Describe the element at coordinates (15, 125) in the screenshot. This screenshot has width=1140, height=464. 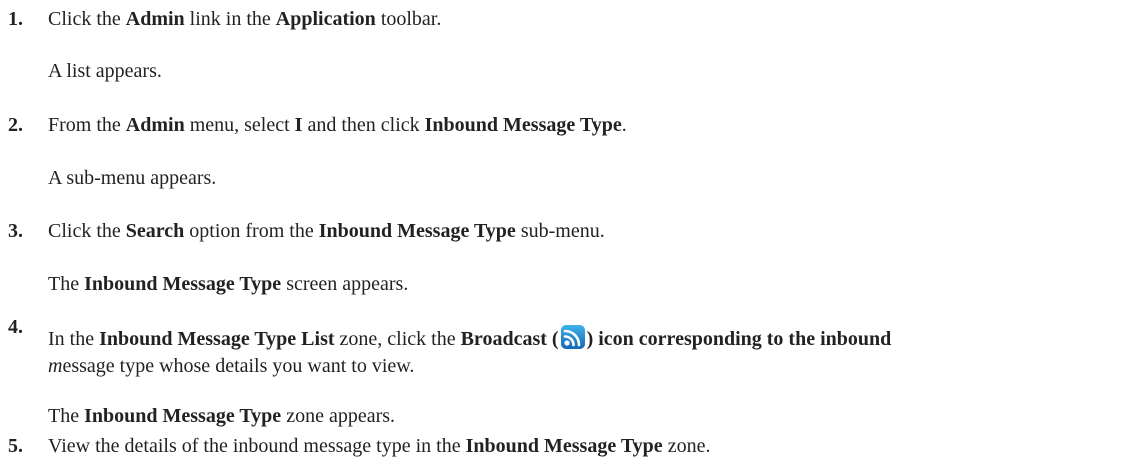
I see `step-number: 2.` at that location.